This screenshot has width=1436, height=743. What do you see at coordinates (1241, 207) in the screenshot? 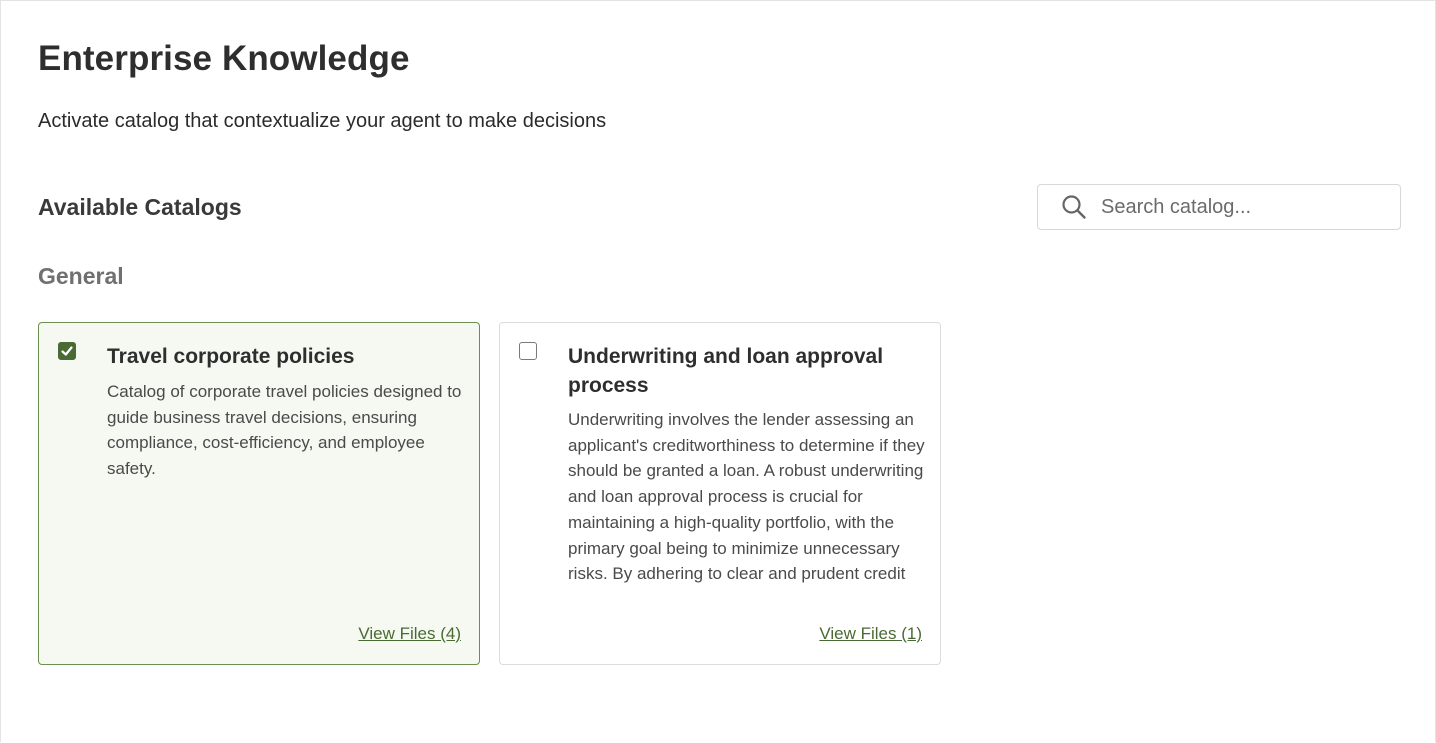
I see `search-input` at bounding box center [1241, 207].